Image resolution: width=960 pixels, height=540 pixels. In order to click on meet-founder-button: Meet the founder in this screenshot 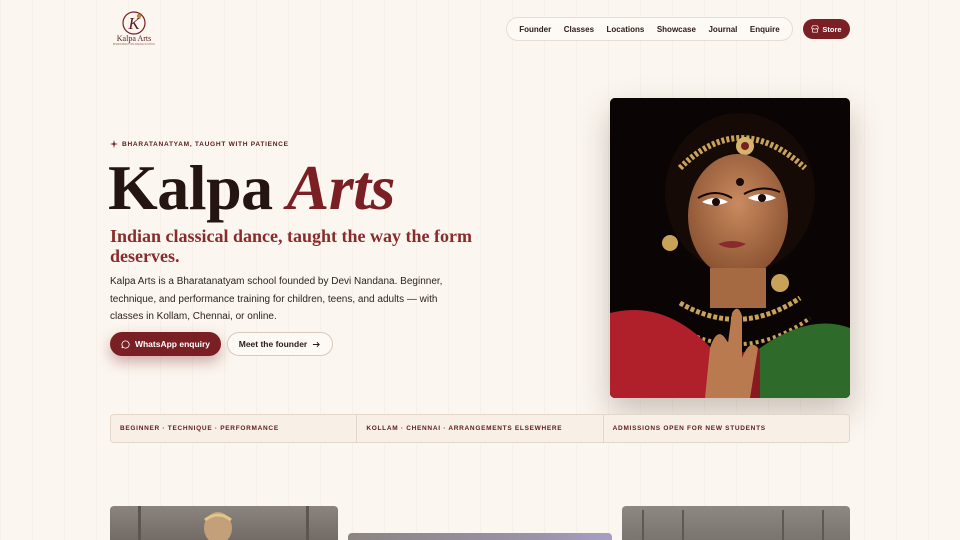, I will do `click(280, 344)`.